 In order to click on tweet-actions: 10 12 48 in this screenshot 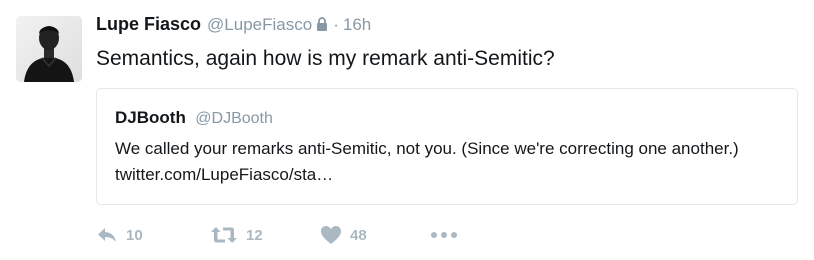, I will do `click(277, 235)`.